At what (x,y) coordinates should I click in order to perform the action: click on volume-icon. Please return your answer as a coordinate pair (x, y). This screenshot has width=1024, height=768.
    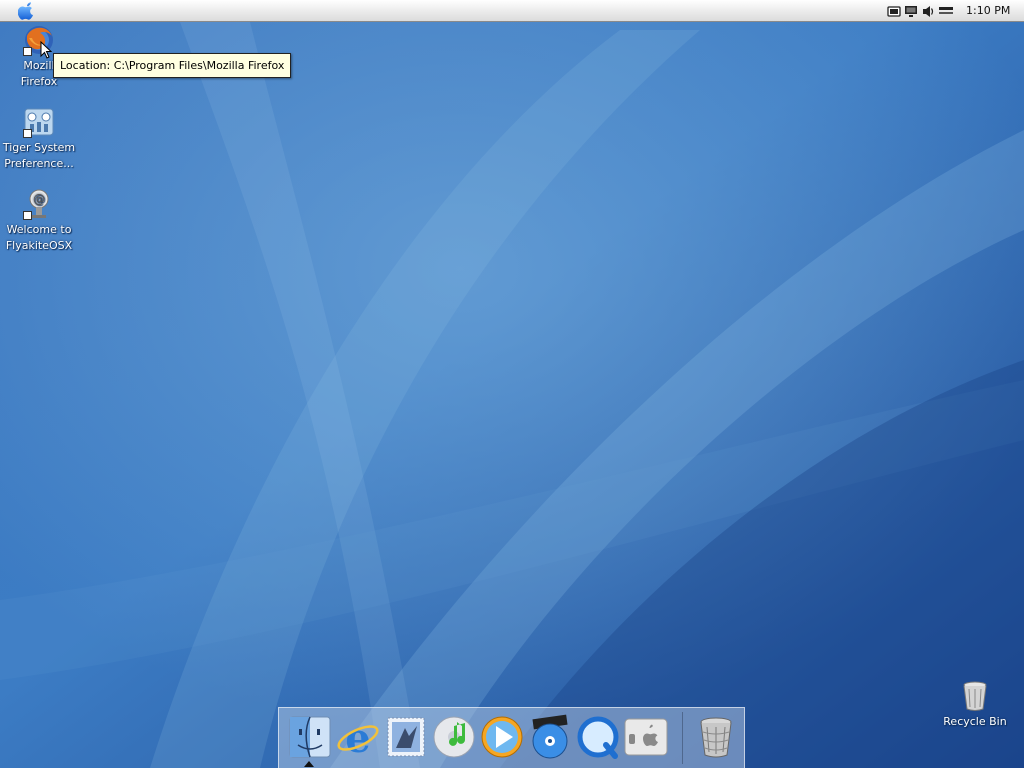
    Looking at the image, I should click on (928, 11).